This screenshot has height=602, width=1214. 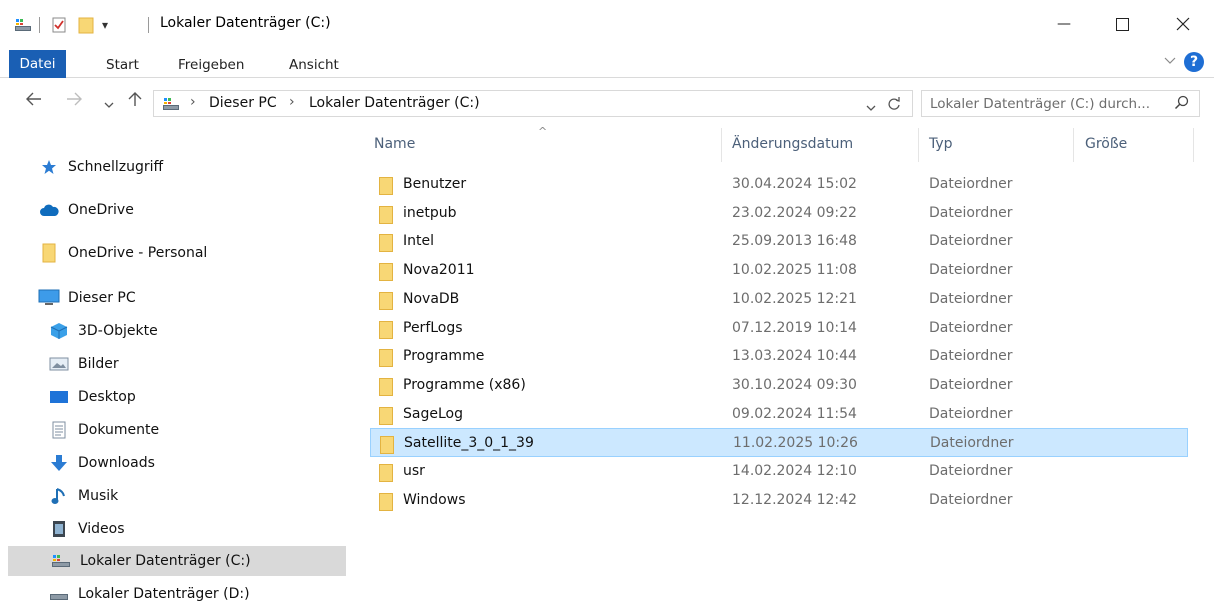 I want to click on nav-item-lokaler-datentraeger-c: Lokaler Datenträger (C:), so click(x=177, y=561).